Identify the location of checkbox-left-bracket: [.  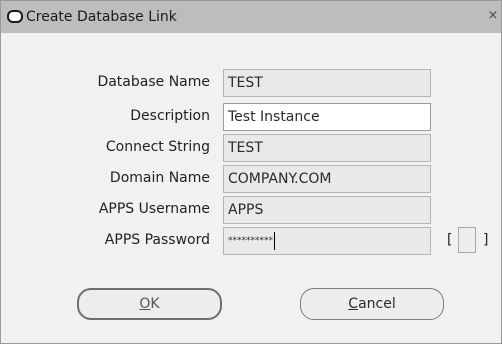
(450, 240).